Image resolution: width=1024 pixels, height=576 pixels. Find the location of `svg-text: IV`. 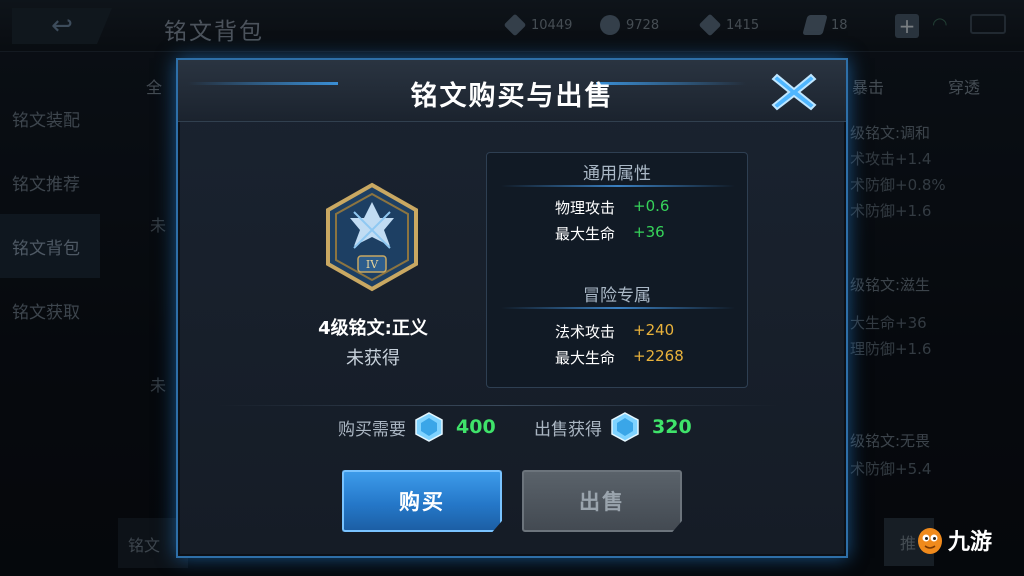

svg-text: IV is located at coordinates (372, 264).